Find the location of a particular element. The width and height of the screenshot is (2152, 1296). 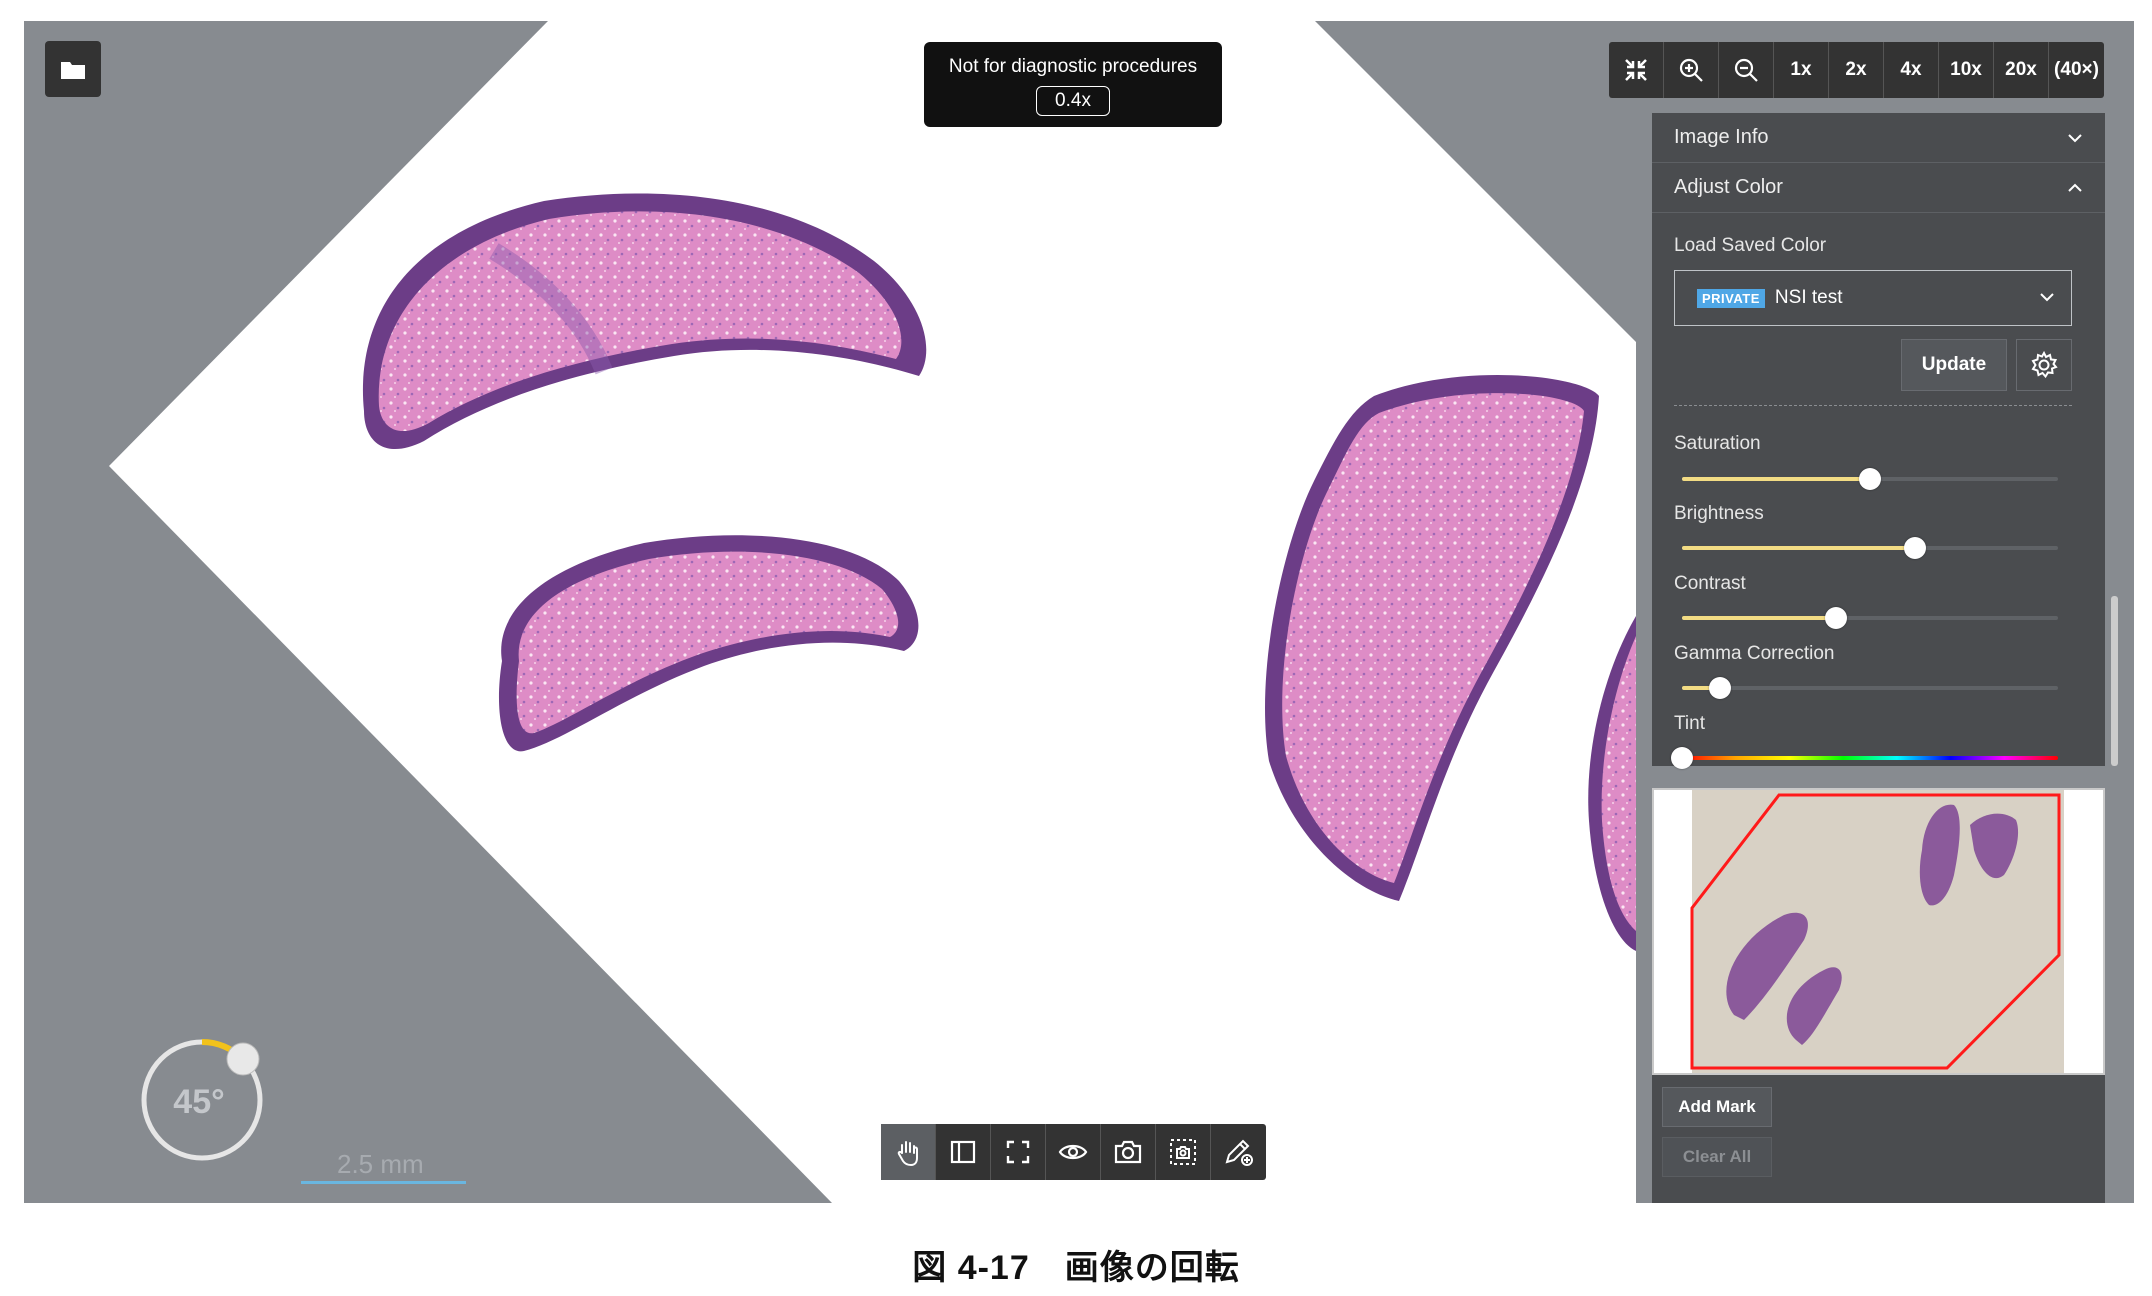

zoom-out-icon is located at coordinates (1746, 70).